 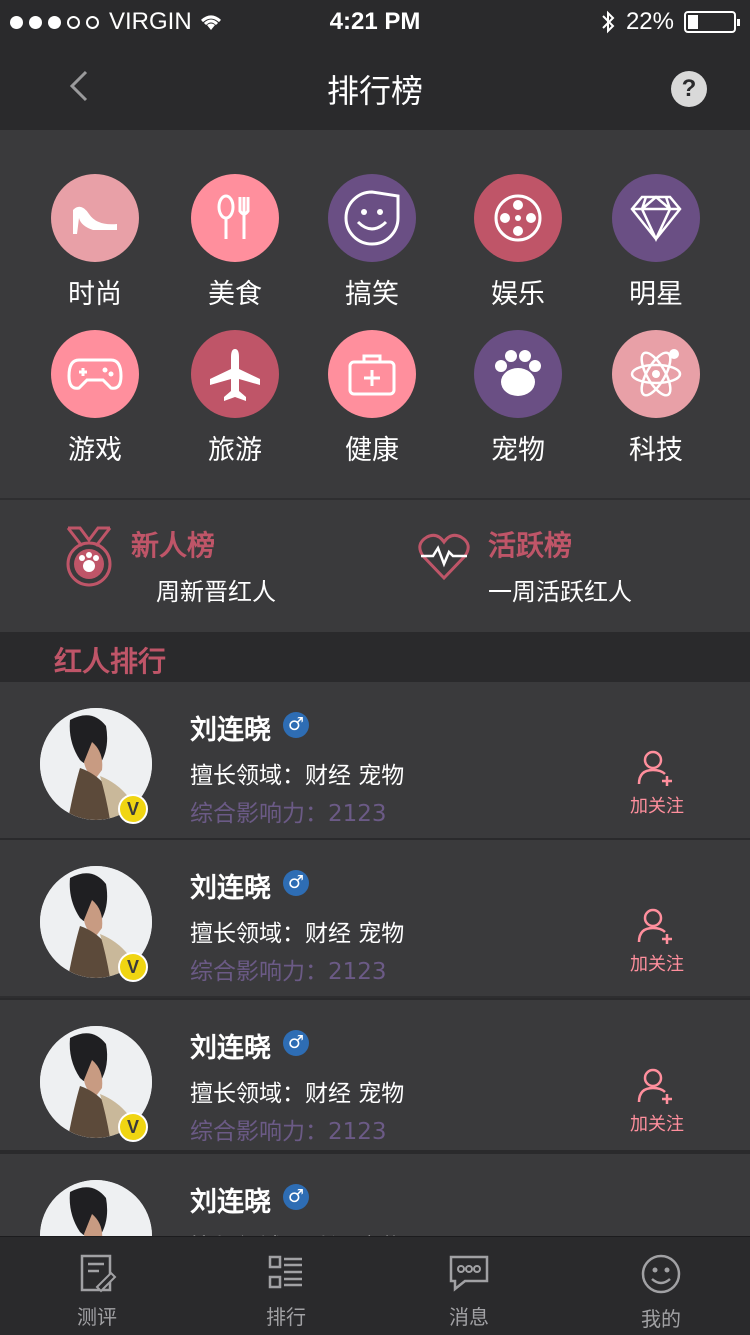 What do you see at coordinates (530, 545) in the screenshot?
I see `active-rank-title: 活跃榜` at bounding box center [530, 545].